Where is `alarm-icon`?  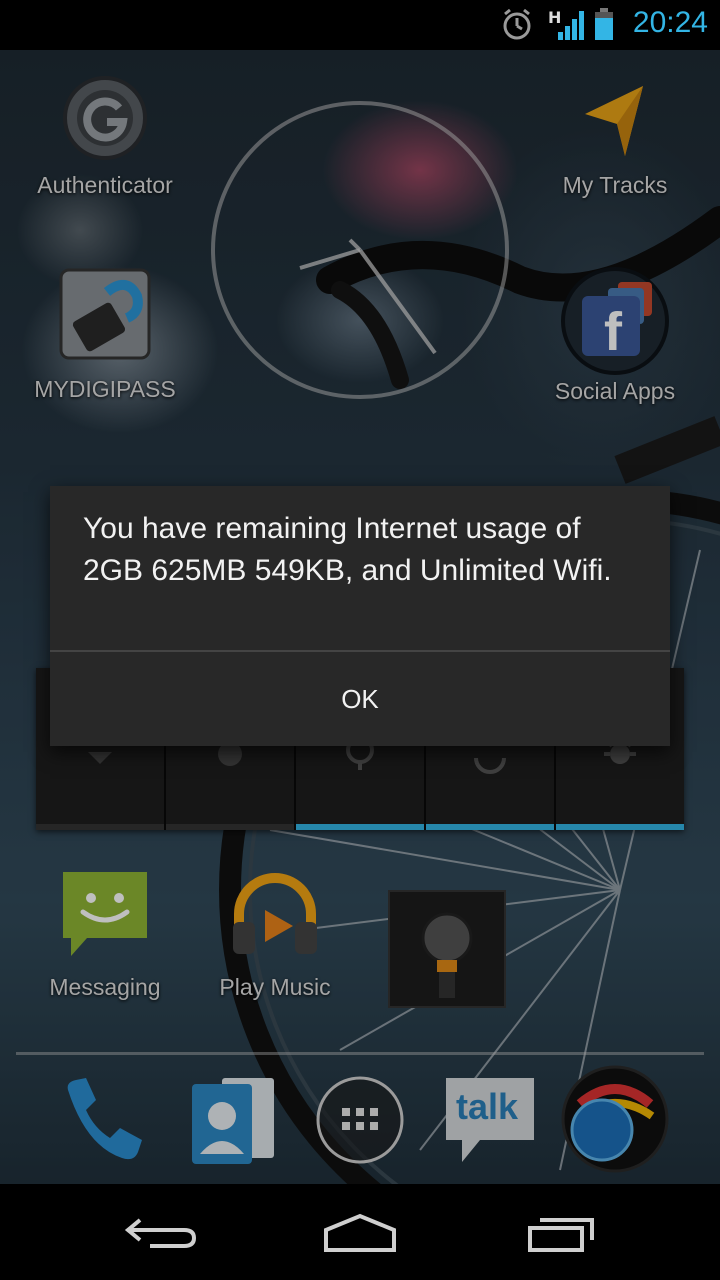 alarm-icon is located at coordinates (517, 25).